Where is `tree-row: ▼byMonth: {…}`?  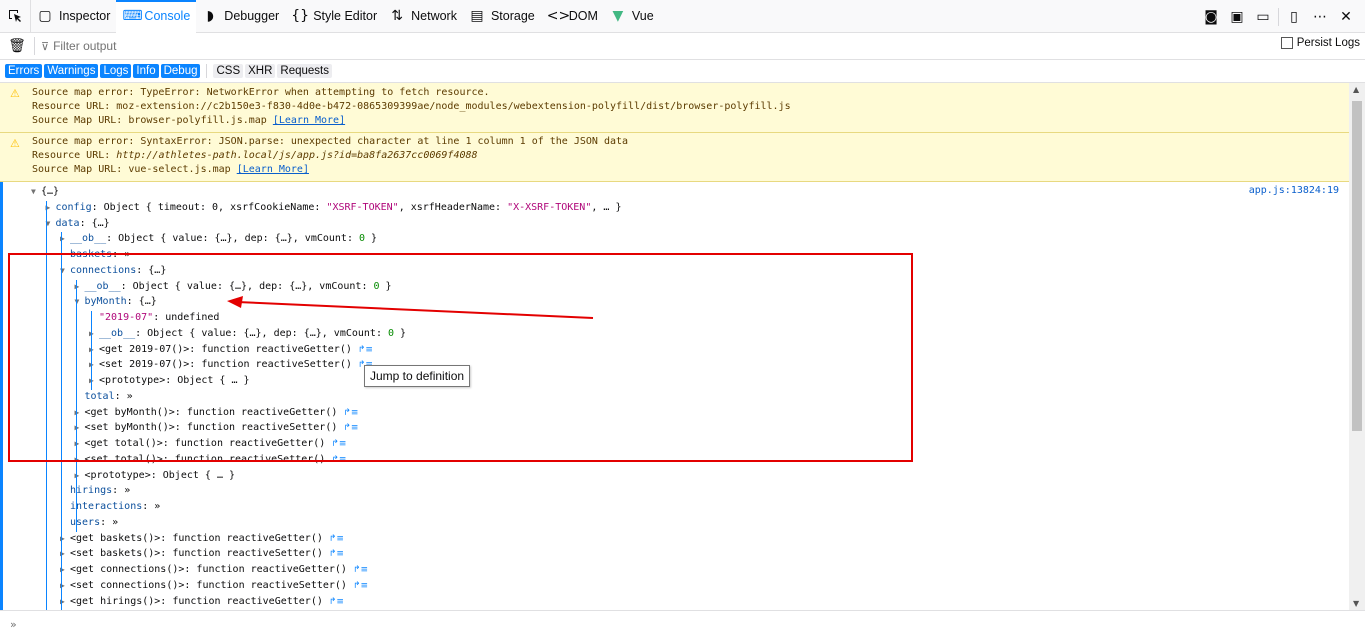
tree-row: ▼byMonth: {…} is located at coordinates (116, 302).